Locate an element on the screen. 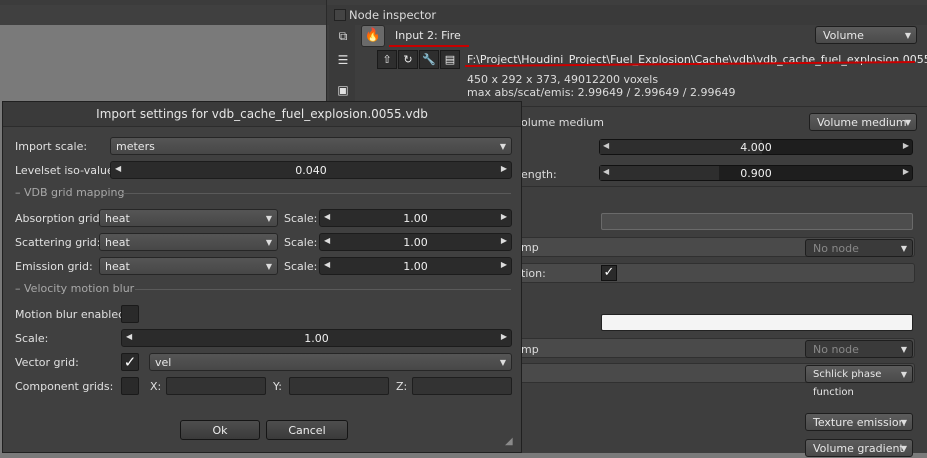 Image resolution: width=927 pixels, height=458 pixels. upload-icon: ⇧ is located at coordinates (387, 59).